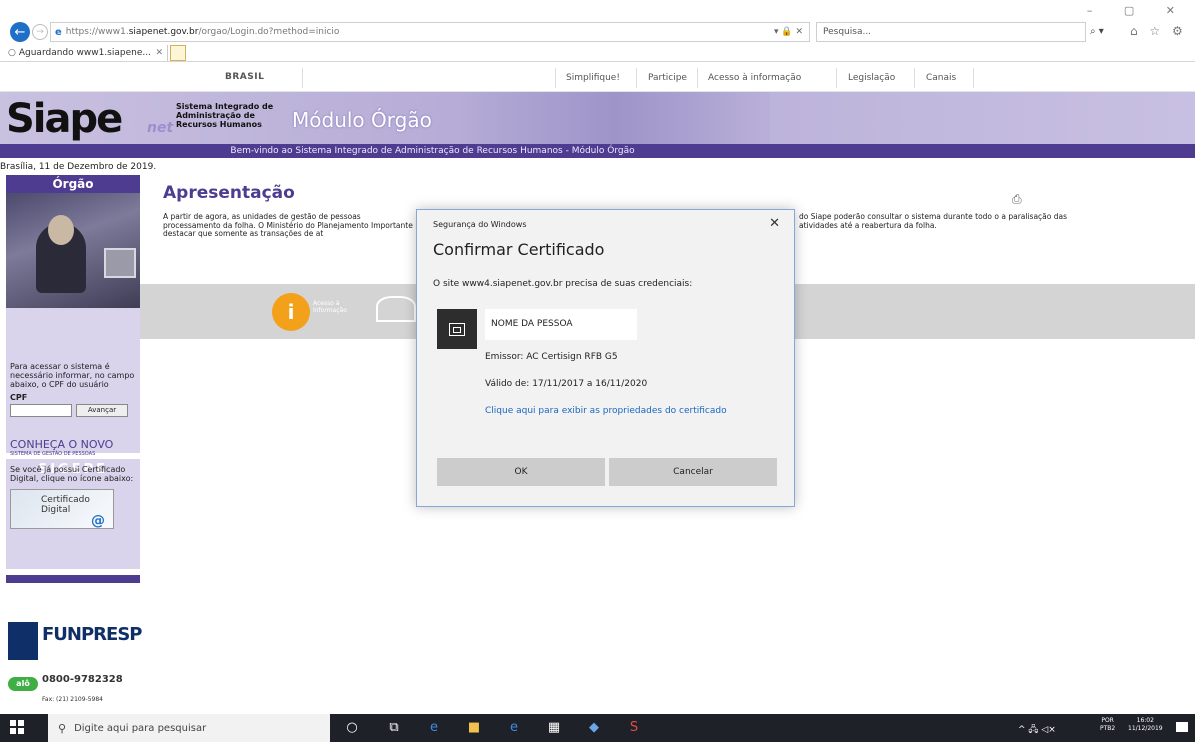  Describe the element at coordinates (229, 193) in the screenshot. I see `page-title: Apresentação` at that location.